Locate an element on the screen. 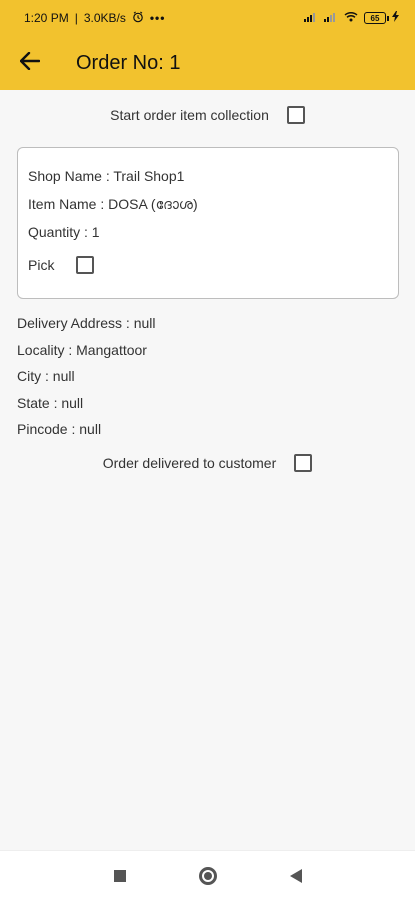 Image resolution: width=415 pixels, height=900 pixels. start-collection-row: Start order item collection is located at coordinates (207, 115).